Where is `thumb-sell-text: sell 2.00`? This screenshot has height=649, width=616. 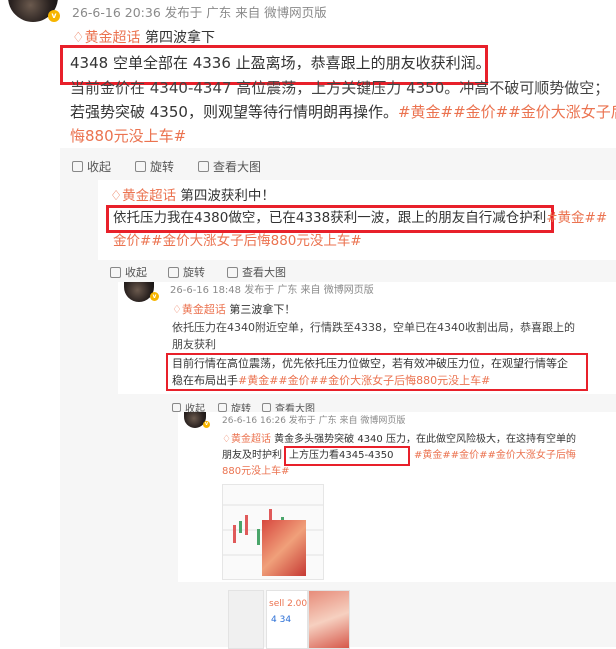
thumb-sell-text: sell 2.00 is located at coordinates (288, 604).